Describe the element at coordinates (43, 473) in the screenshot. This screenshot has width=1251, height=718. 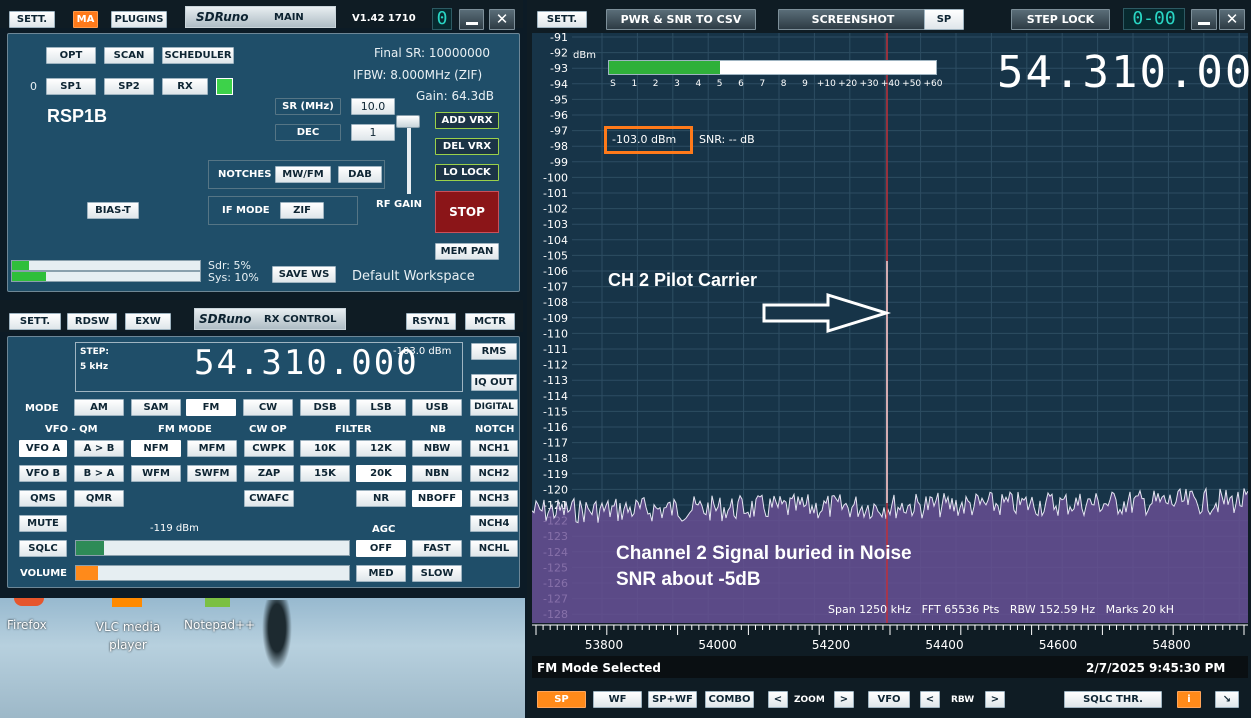
I see `vfo-b-button: VFO B` at that location.